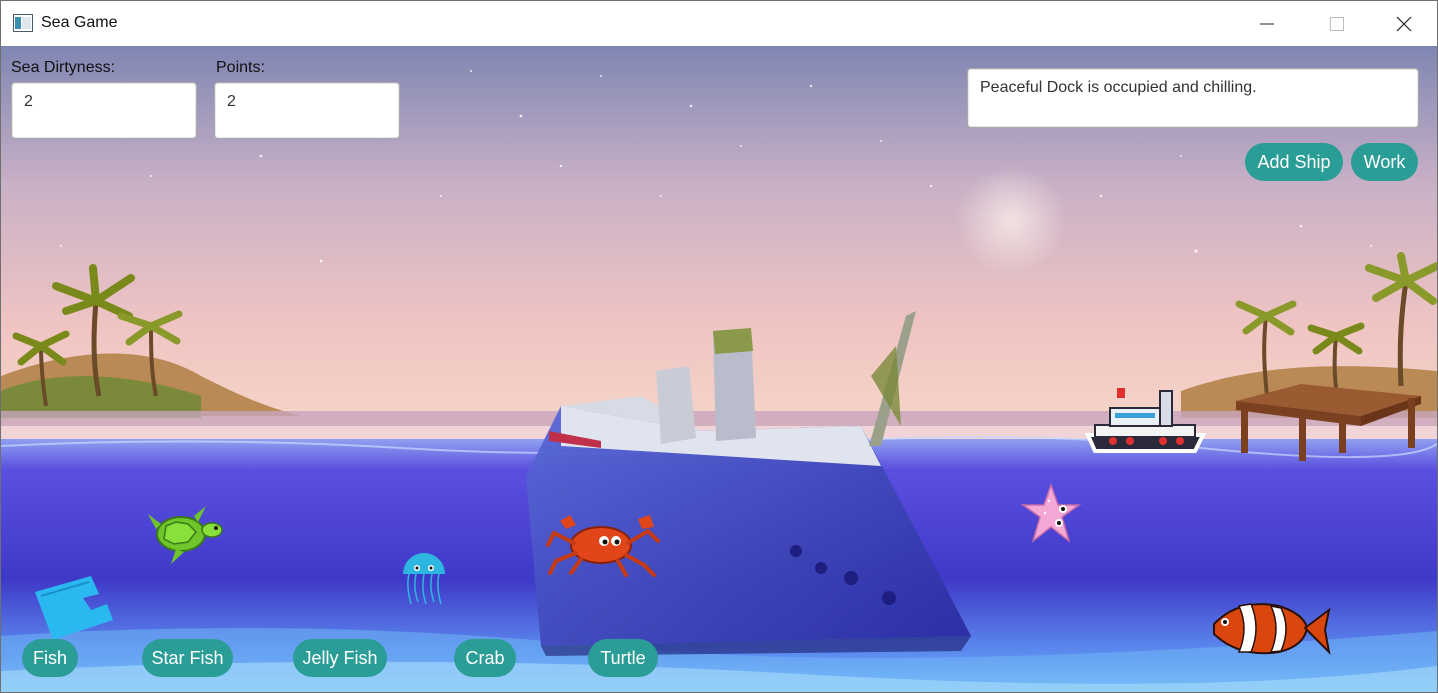  What do you see at coordinates (240, 67) in the screenshot?
I see `points-label: Points:` at bounding box center [240, 67].